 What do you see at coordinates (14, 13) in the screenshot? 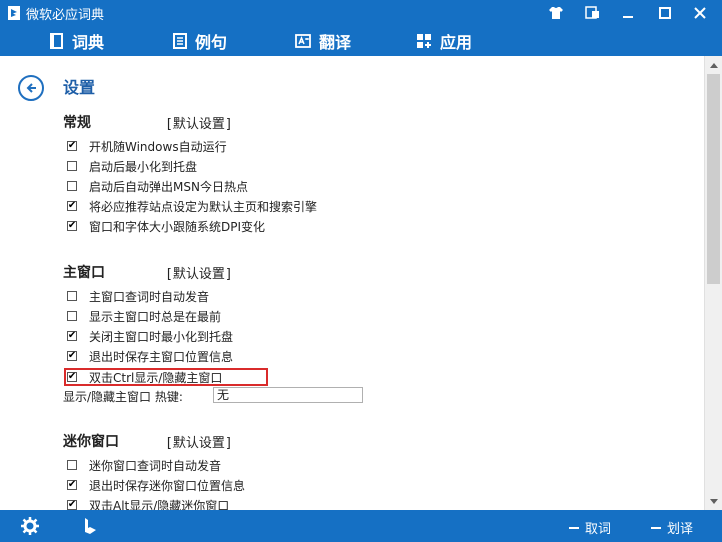
I see `bing-dictionary-logo-icon` at bounding box center [14, 13].